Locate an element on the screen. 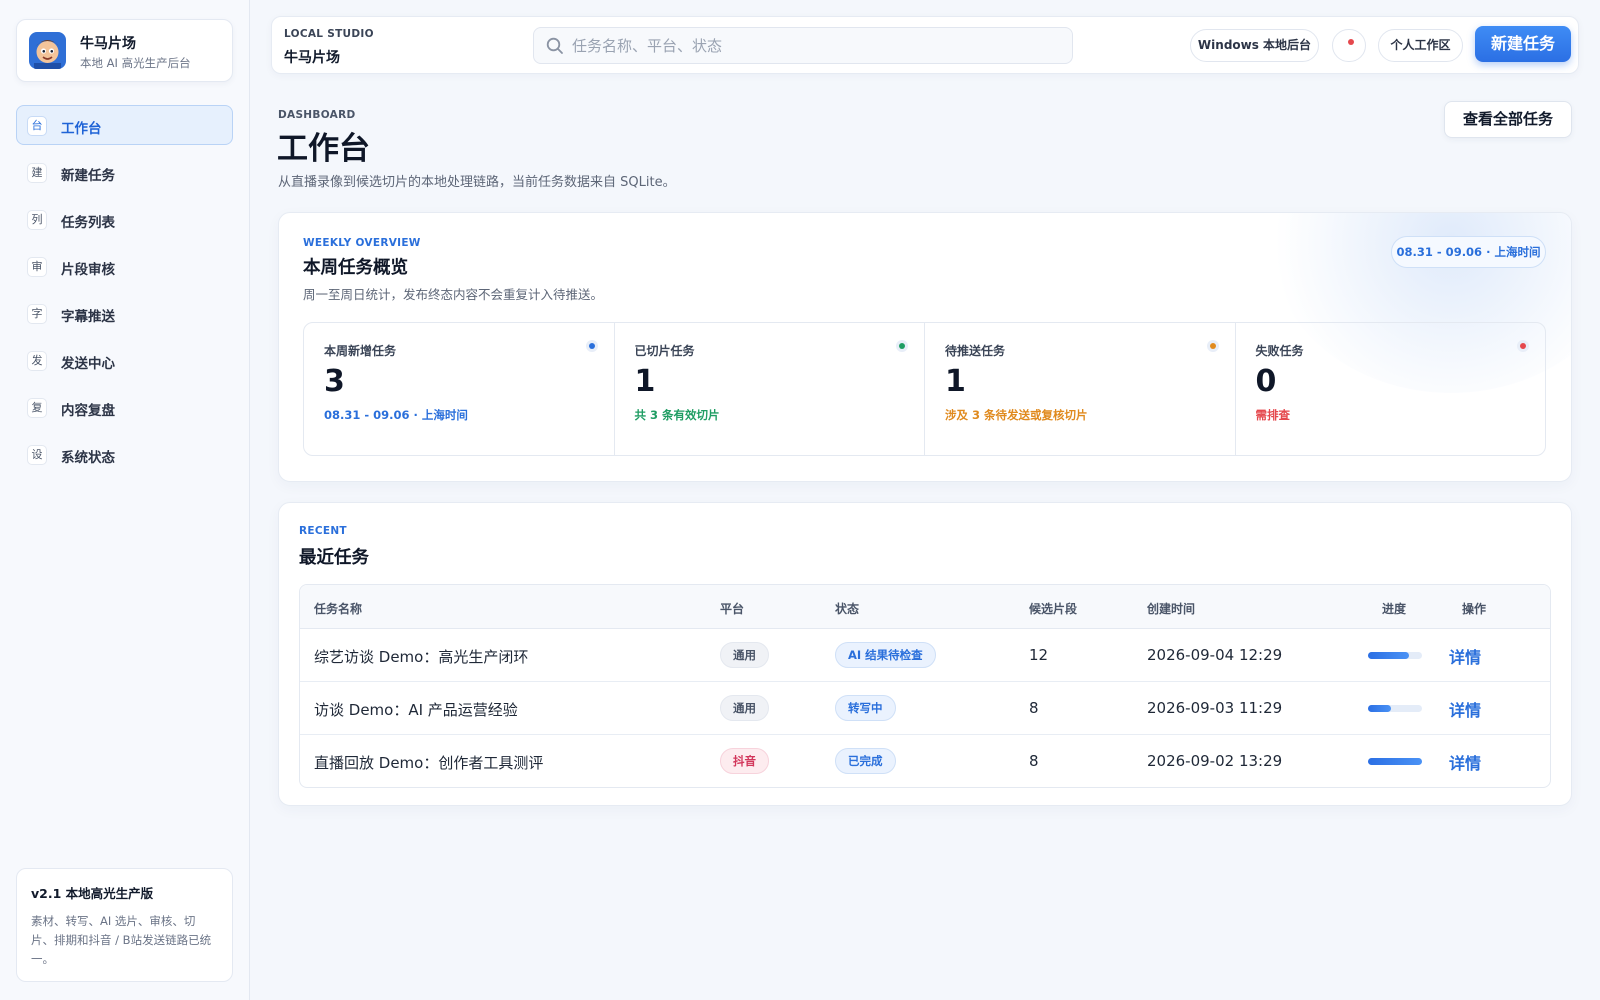 The image size is (1600, 1000). stat-pending-push: 待推送任务 1 涉及 3 条待发送或复核切片 is located at coordinates (1080, 389).